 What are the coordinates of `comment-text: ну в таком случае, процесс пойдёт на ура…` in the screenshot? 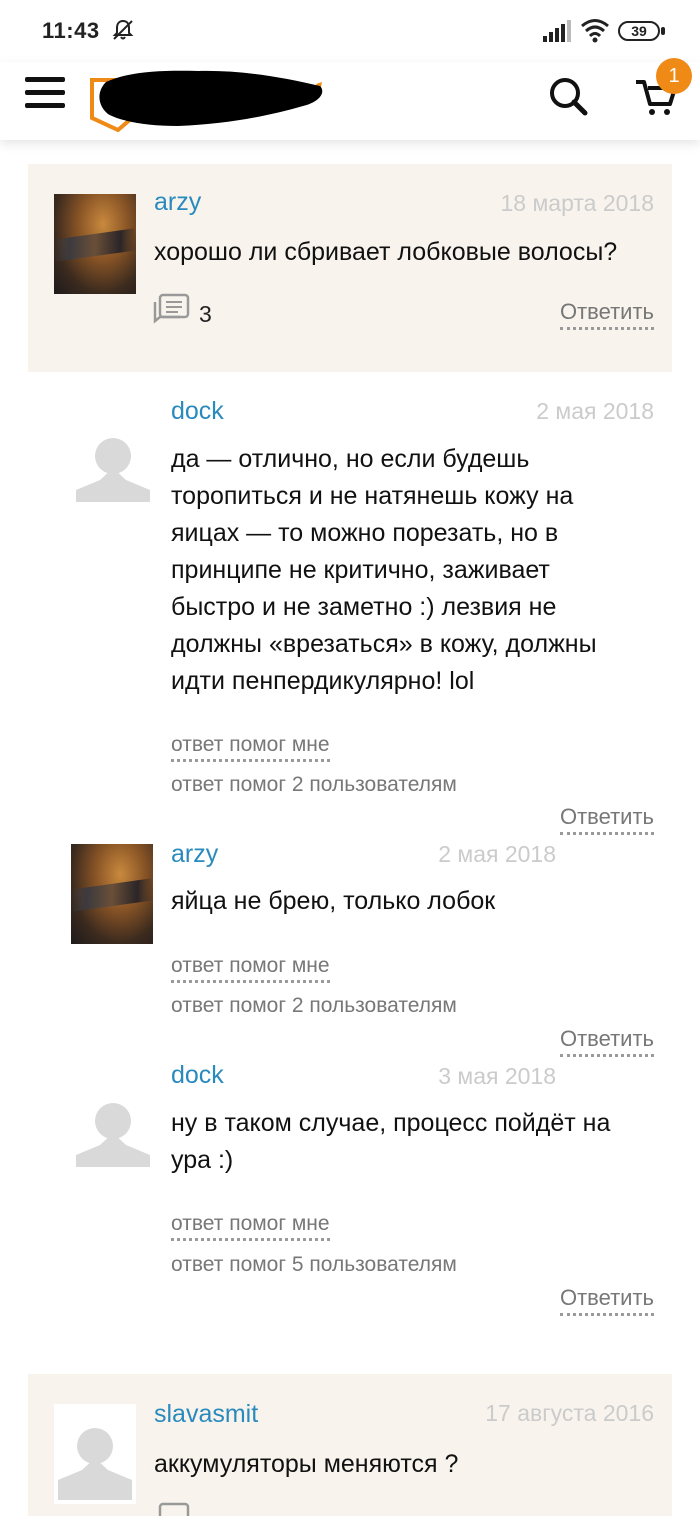 It's located at (391, 1141).